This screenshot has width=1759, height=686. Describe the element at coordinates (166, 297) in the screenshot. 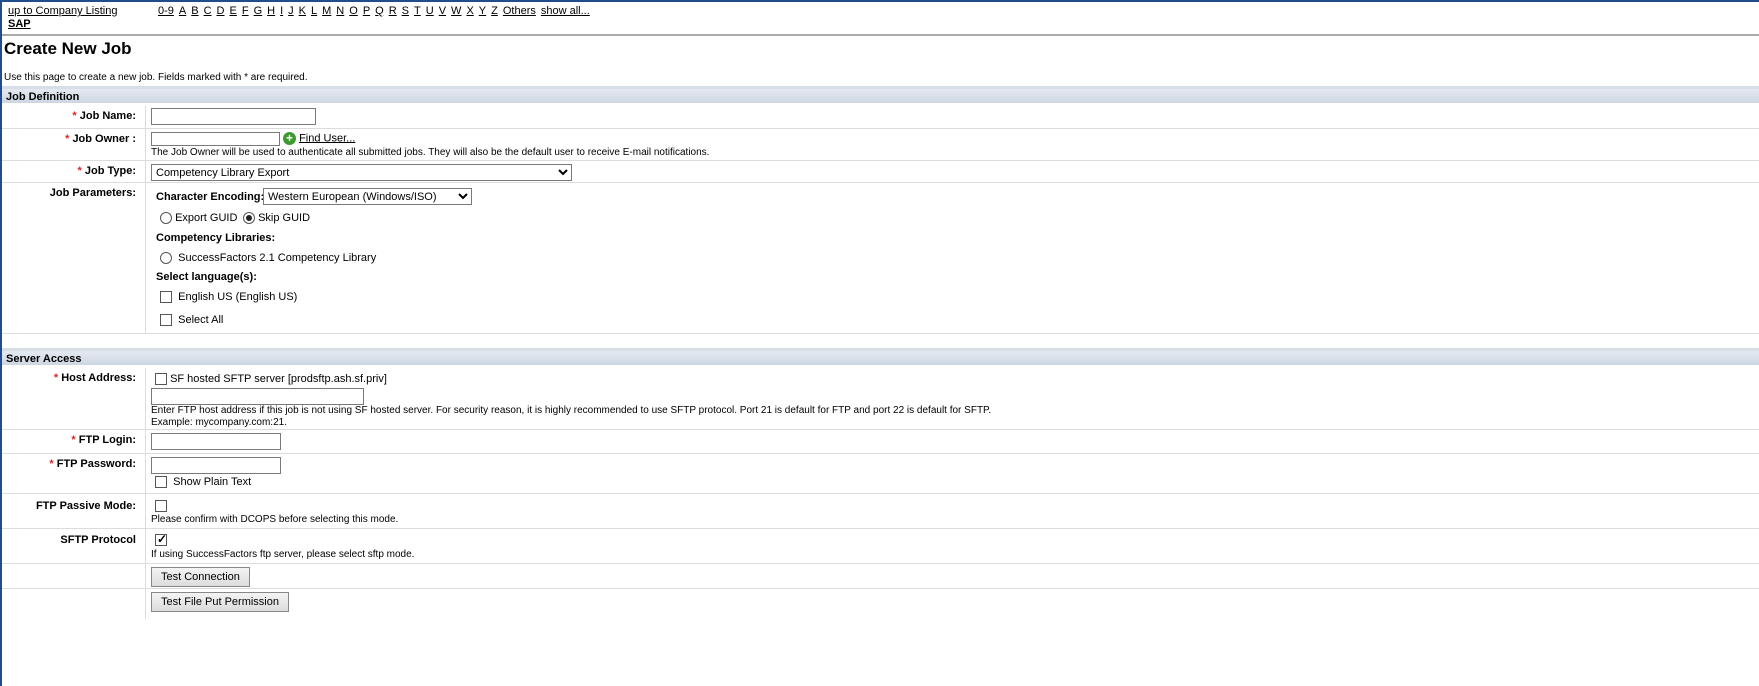

I see `language-checkbox` at that location.